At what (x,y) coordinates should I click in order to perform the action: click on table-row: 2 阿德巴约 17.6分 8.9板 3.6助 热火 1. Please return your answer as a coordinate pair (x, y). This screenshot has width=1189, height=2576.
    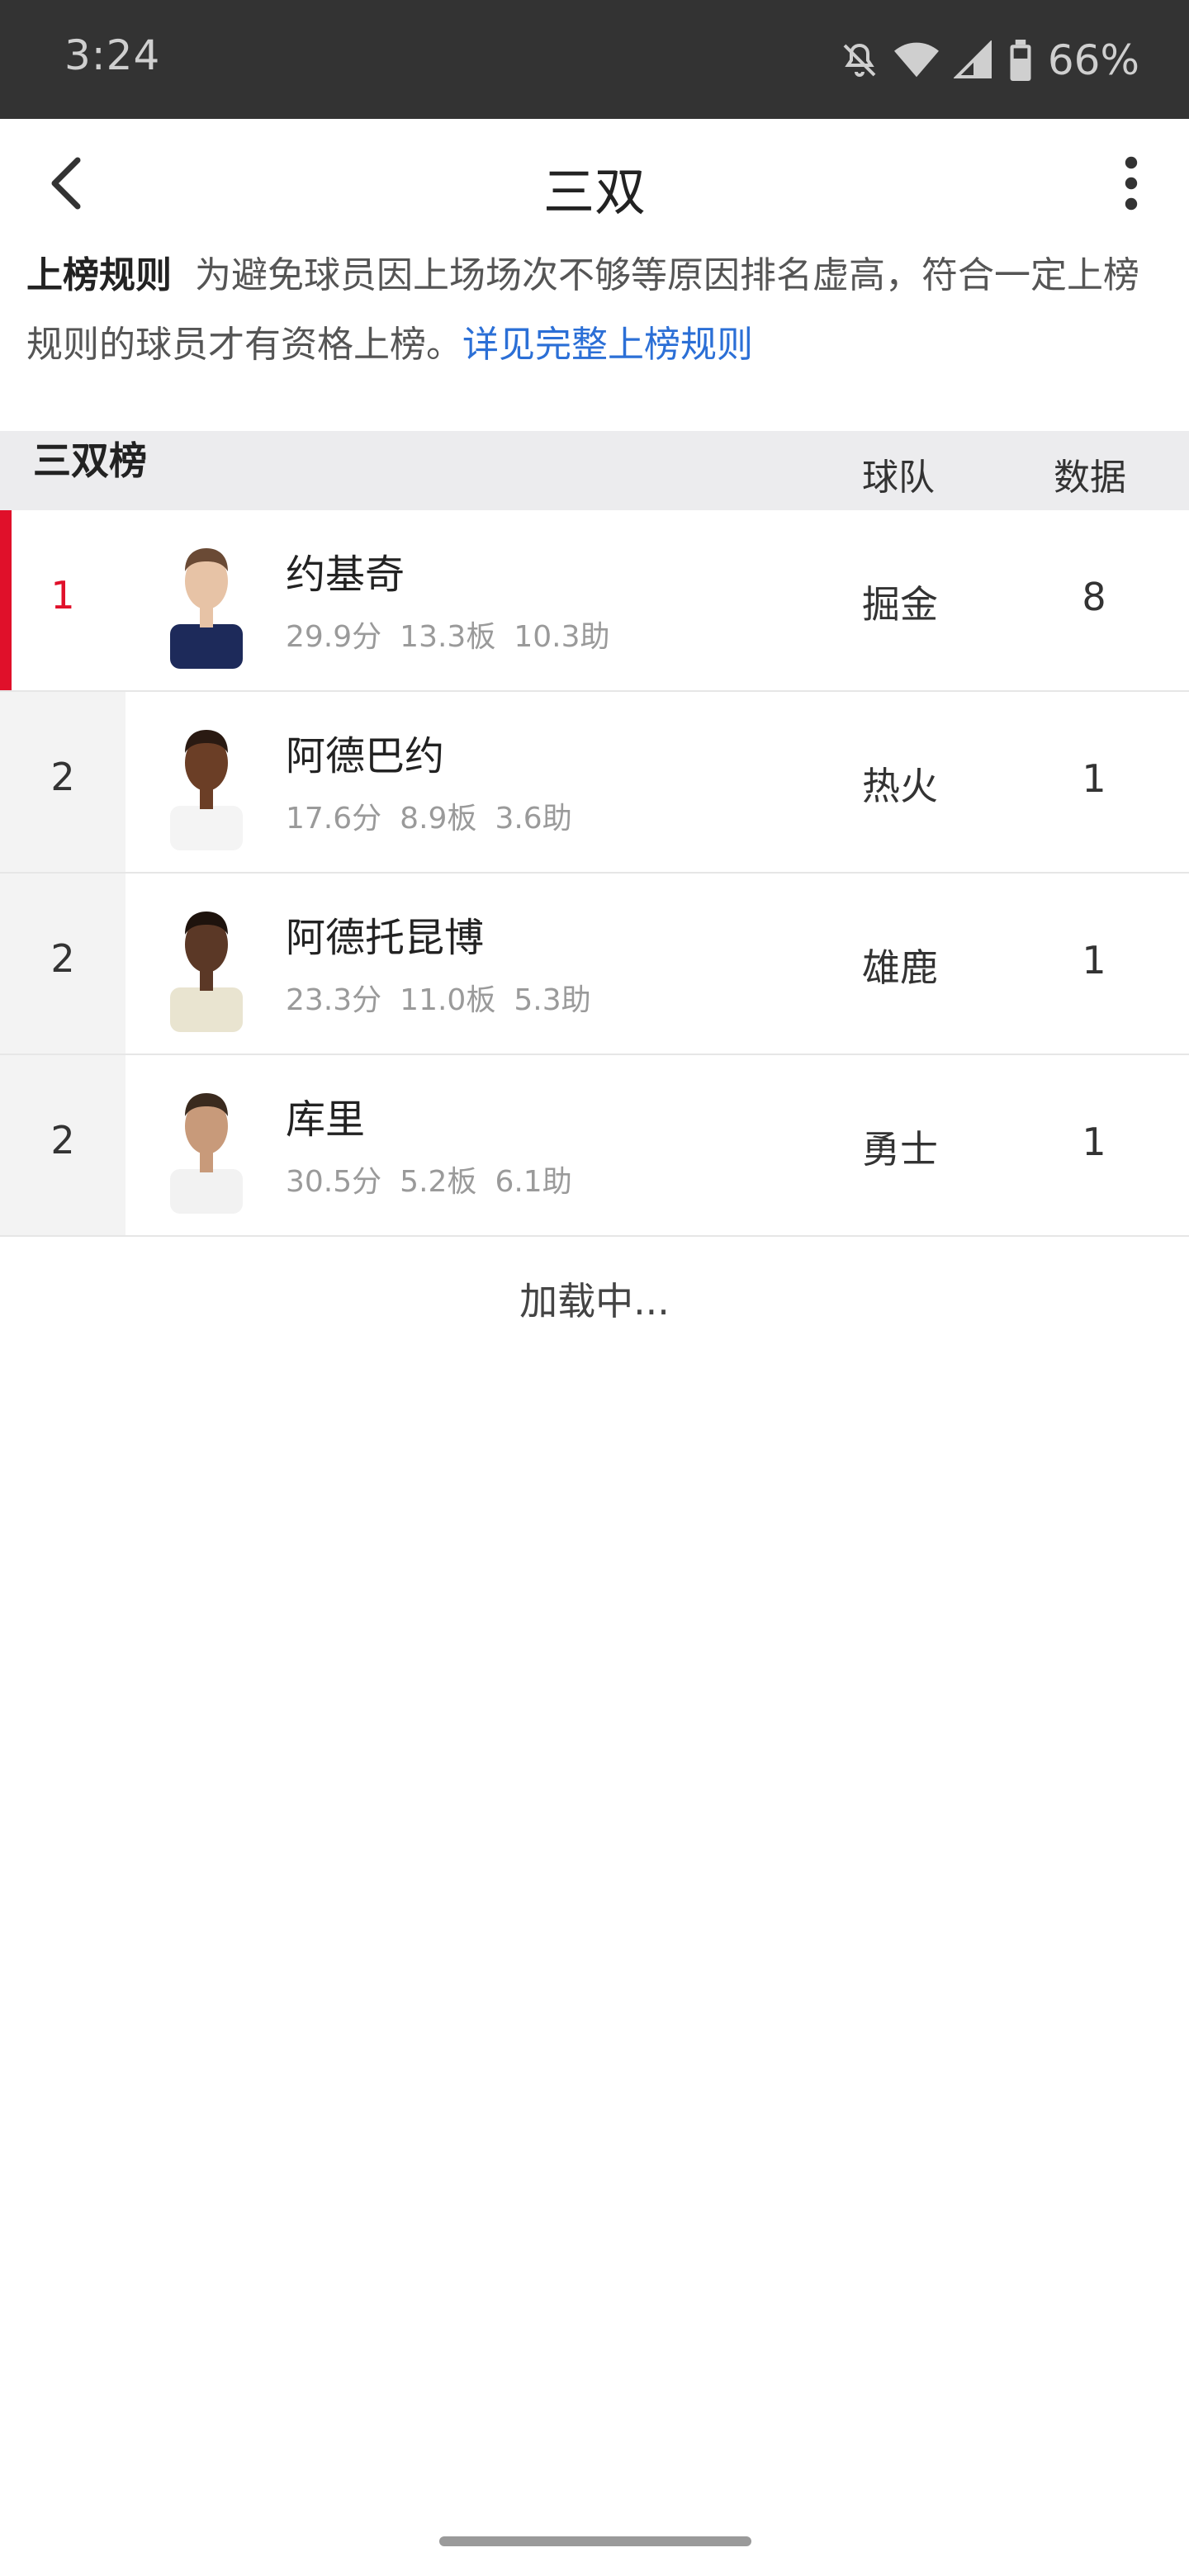
    Looking at the image, I should click on (594, 783).